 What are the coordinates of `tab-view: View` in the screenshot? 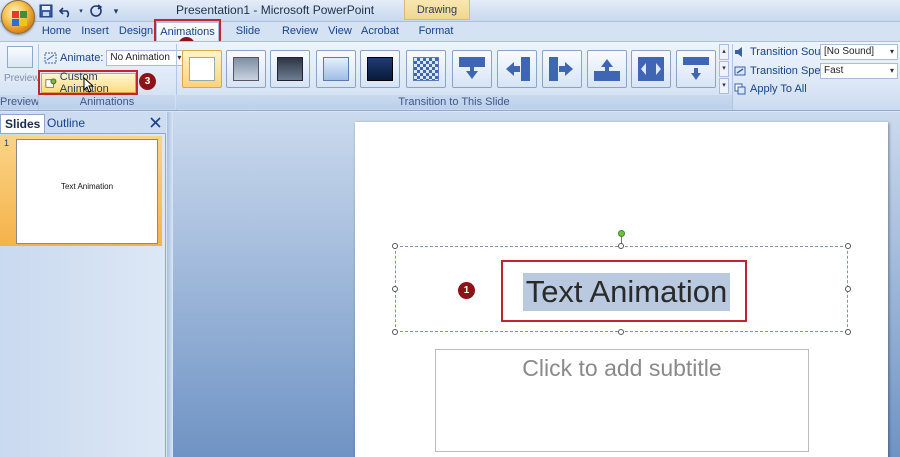 It's located at (340, 31).